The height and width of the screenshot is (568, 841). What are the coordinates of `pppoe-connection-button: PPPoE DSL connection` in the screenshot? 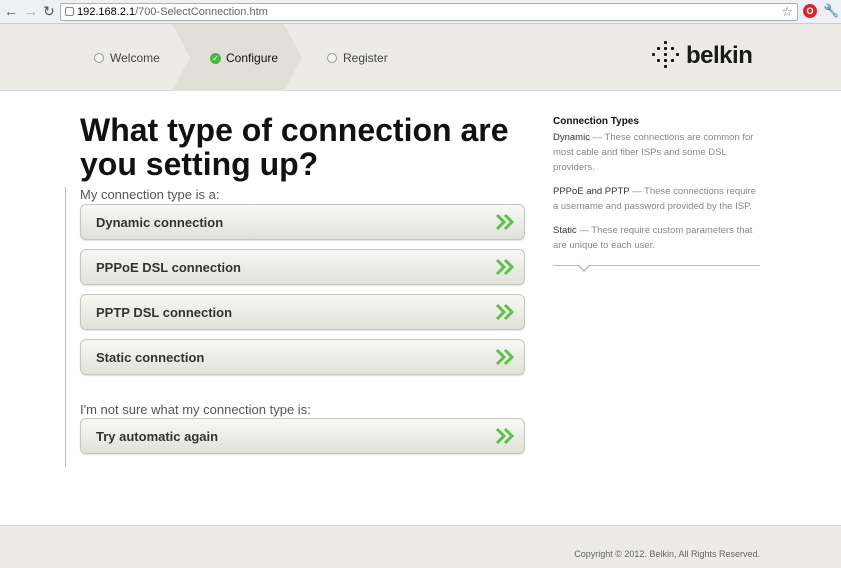 It's located at (302, 267).